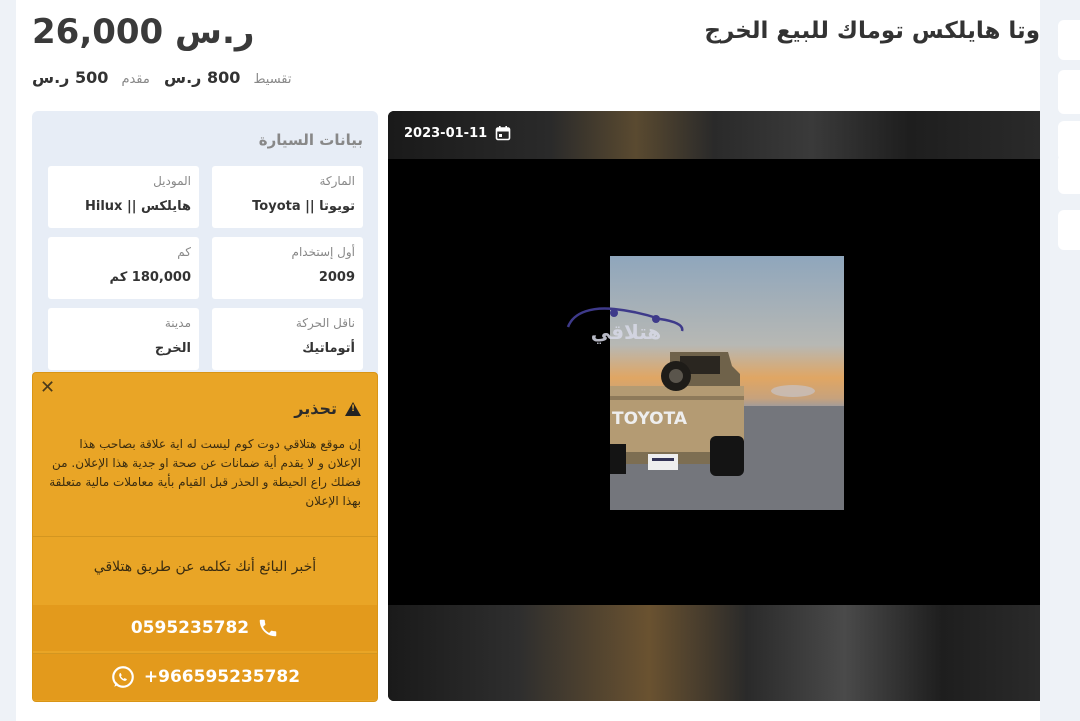 This screenshot has width=1080, height=721. What do you see at coordinates (323, 252) in the screenshot?
I see `info-key: أول إستخدام` at bounding box center [323, 252].